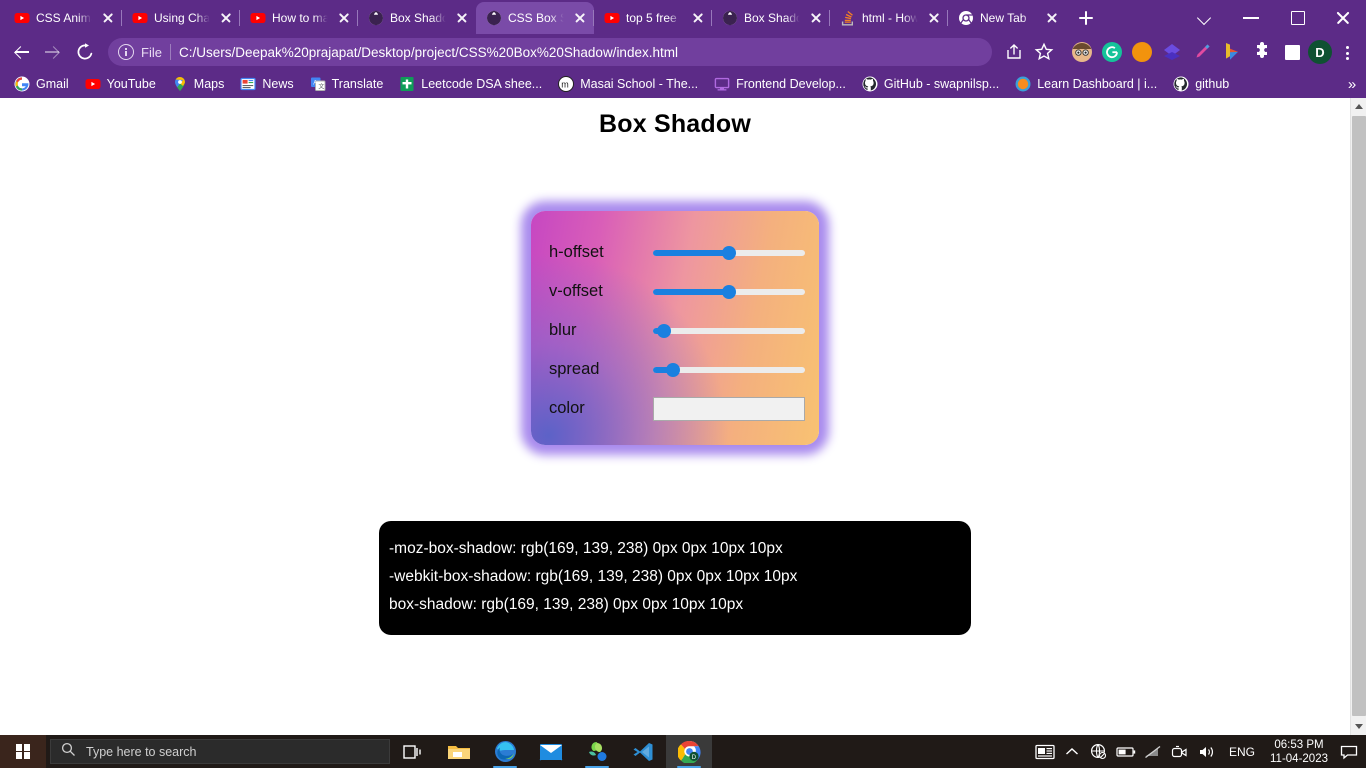  What do you see at coordinates (1082, 52) in the screenshot?
I see `avatar-face-icon` at bounding box center [1082, 52].